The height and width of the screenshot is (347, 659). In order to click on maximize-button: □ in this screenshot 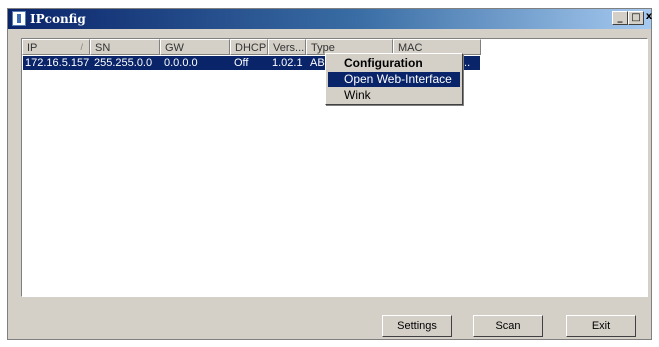, I will do `click(636, 18)`.